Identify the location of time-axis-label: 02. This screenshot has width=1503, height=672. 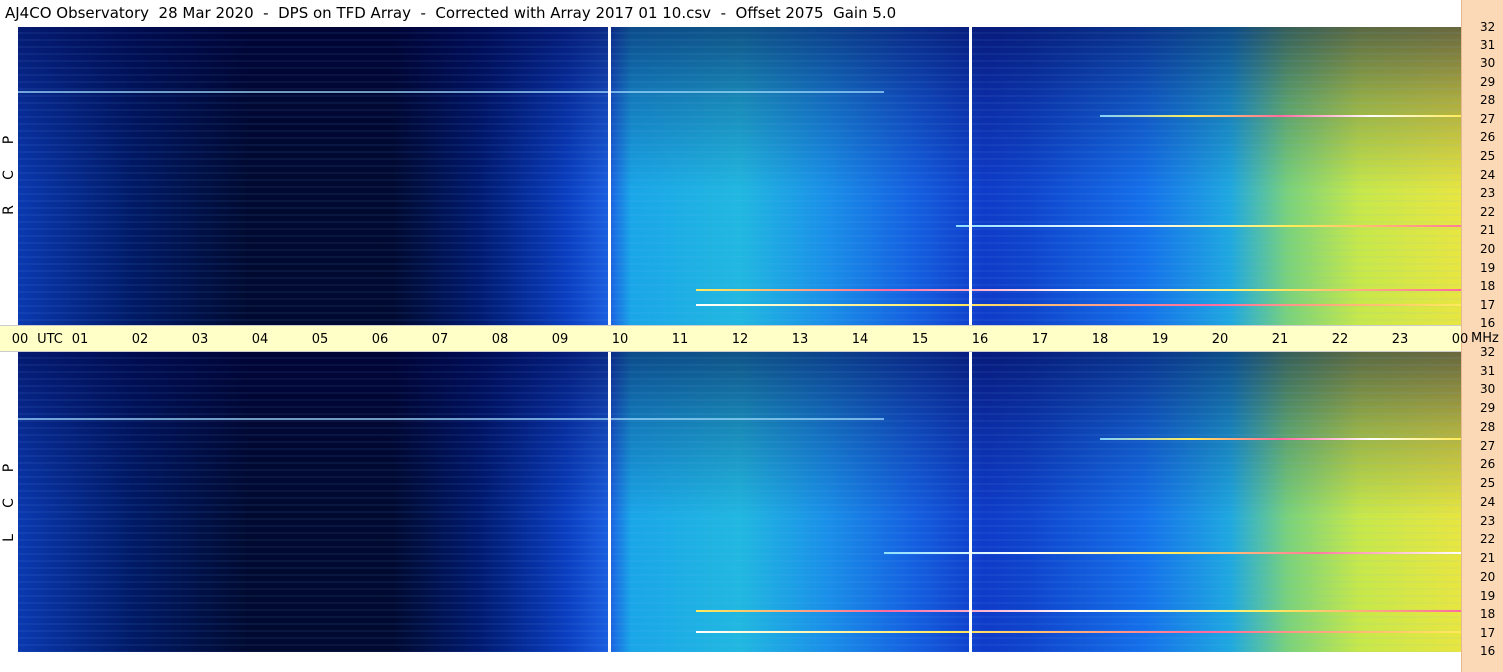
(140, 339).